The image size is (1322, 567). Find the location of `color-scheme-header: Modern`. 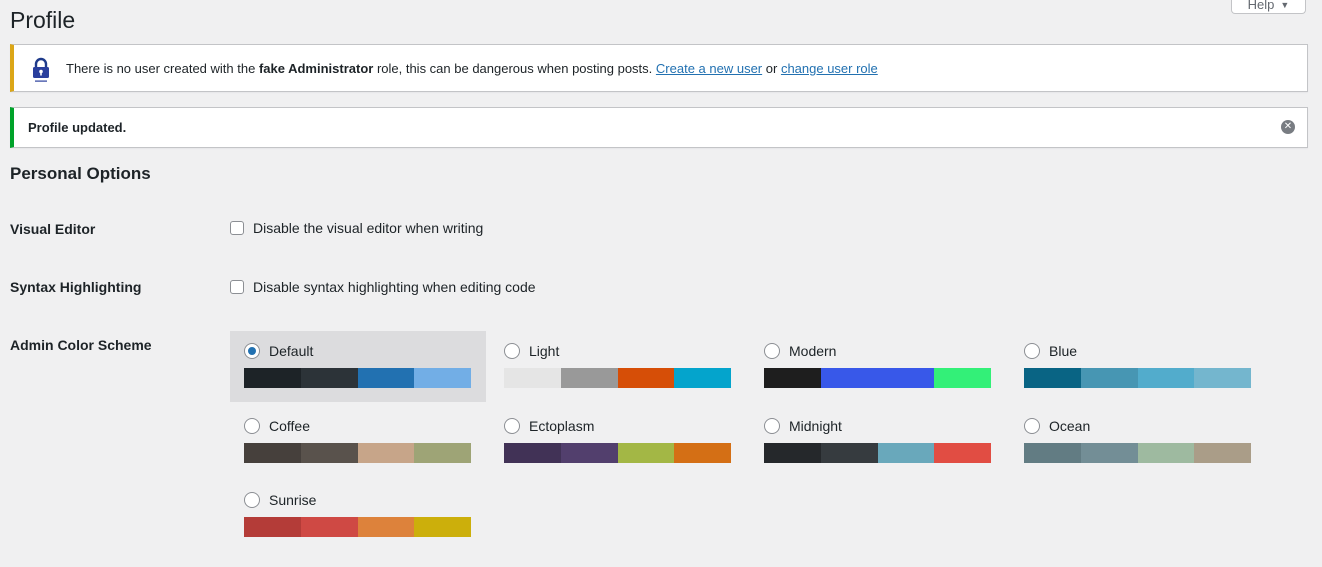

color-scheme-header: Modern is located at coordinates (878, 351).